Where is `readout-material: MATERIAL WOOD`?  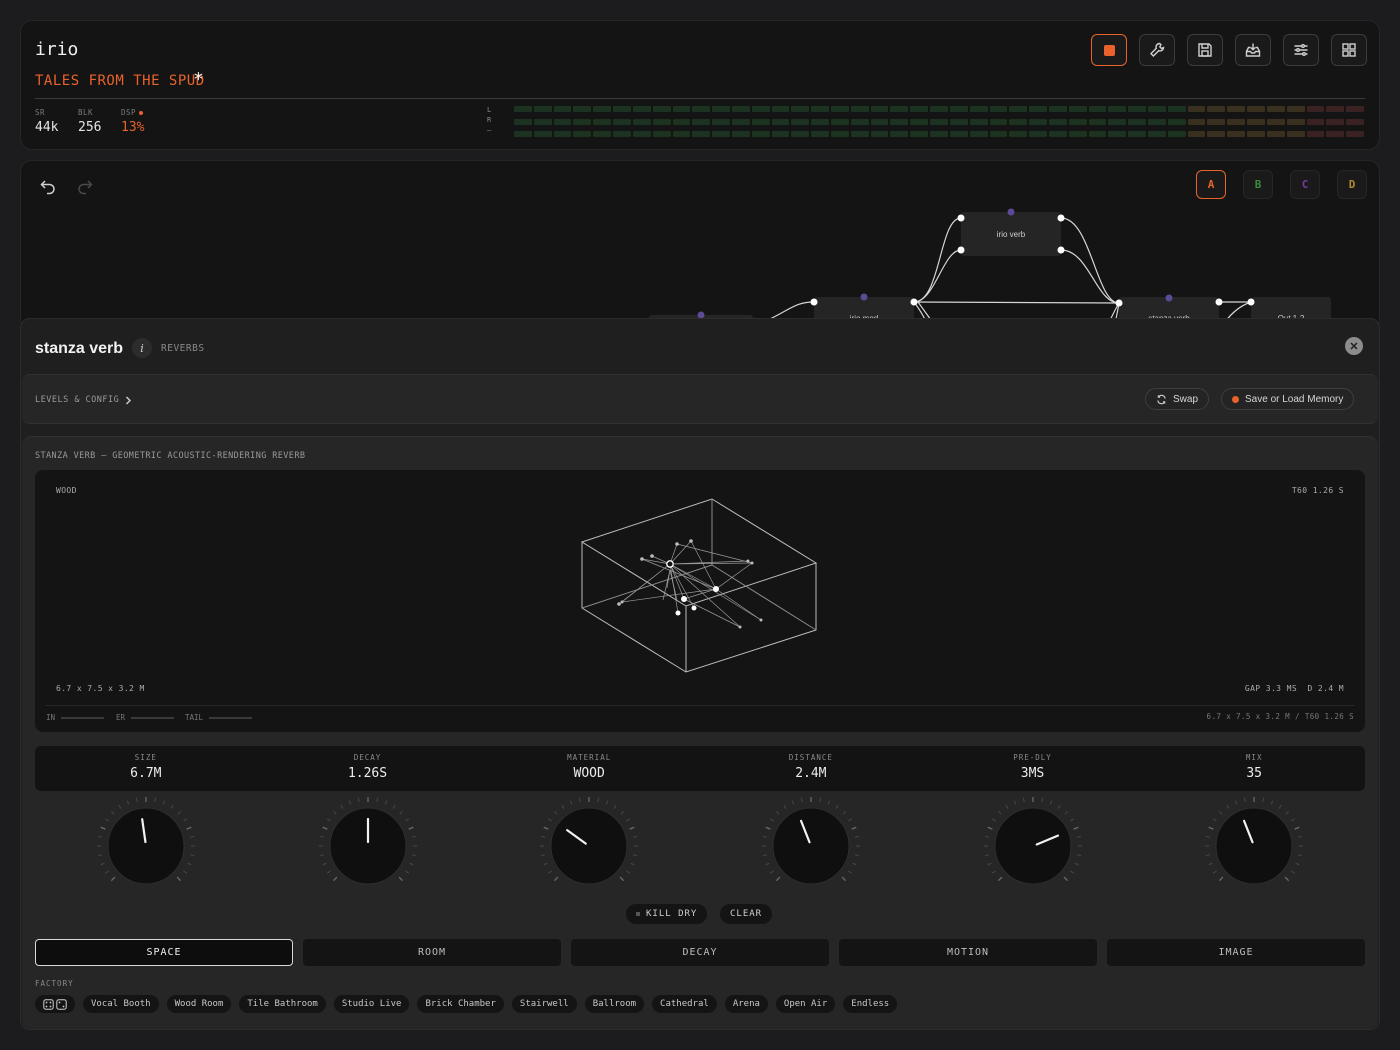 readout-material: MATERIAL WOOD is located at coordinates (589, 768).